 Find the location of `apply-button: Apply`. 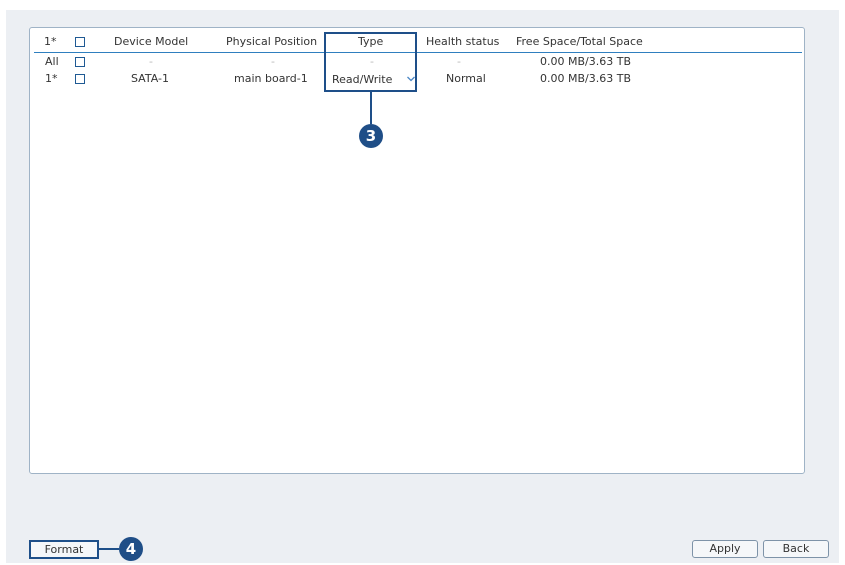

apply-button: Apply is located at coordinates (725, 549).